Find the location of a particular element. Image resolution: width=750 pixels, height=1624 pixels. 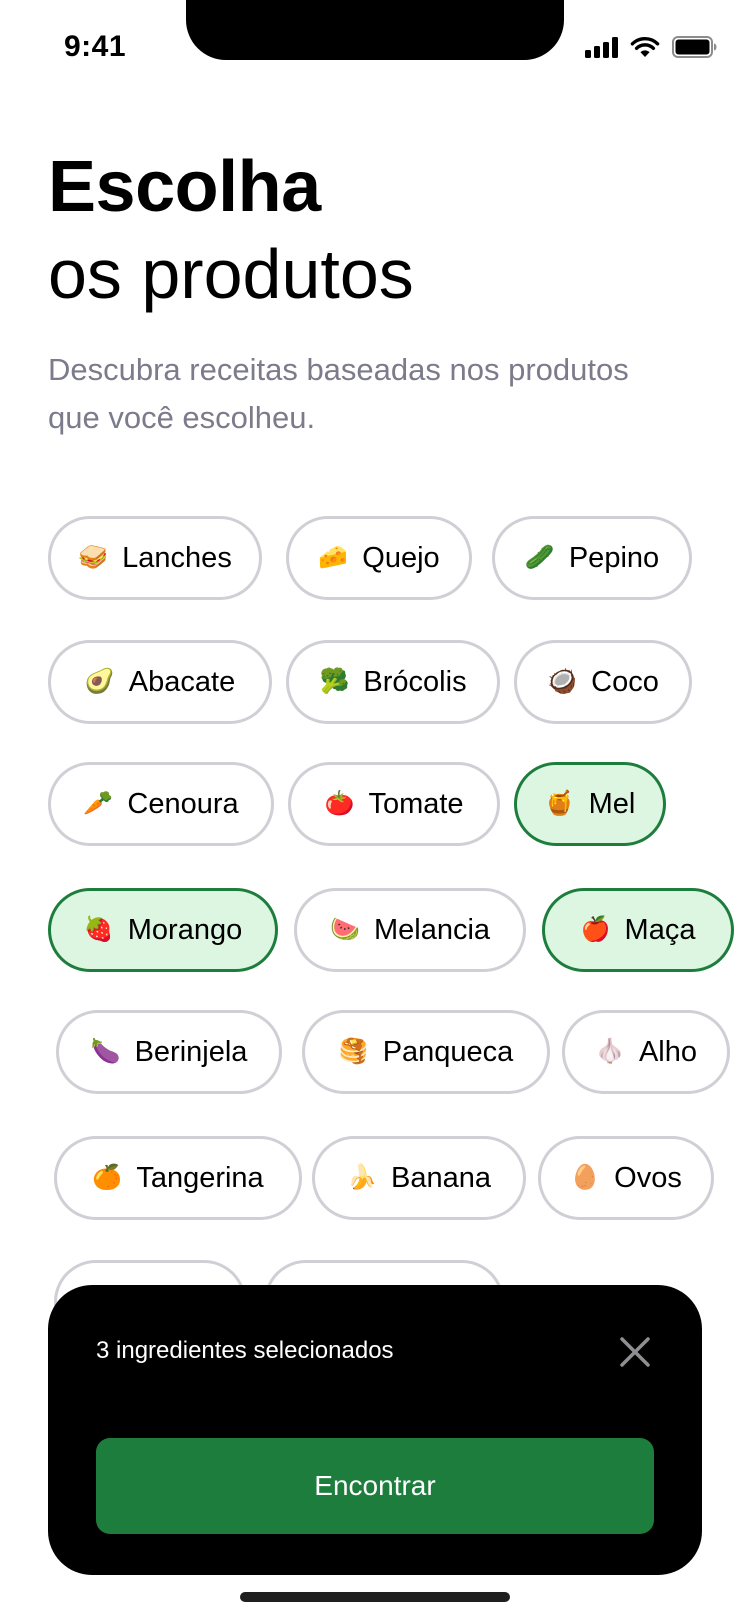

product-chip: 🍊 Tangerina is located at coordinates (178, 1178).